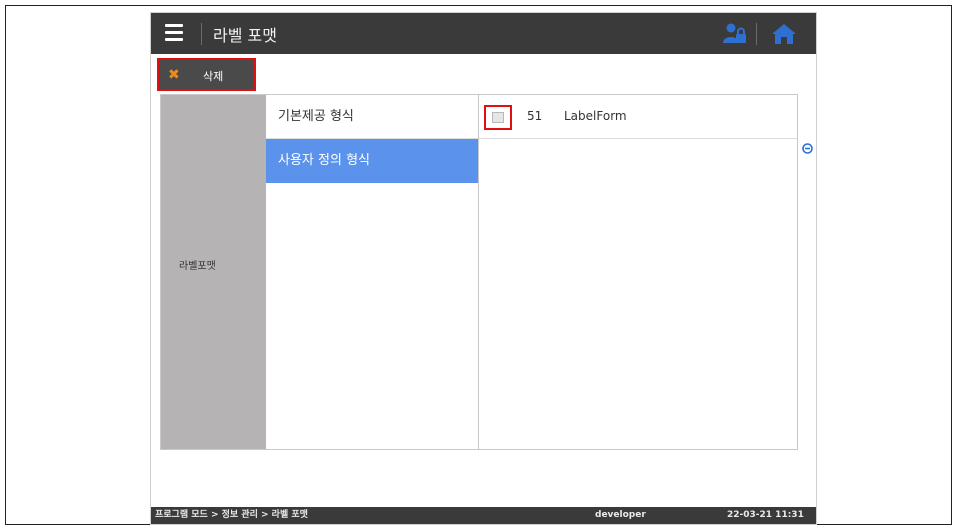  I want to click on hamburger-menu-icon, so click(174, 33).